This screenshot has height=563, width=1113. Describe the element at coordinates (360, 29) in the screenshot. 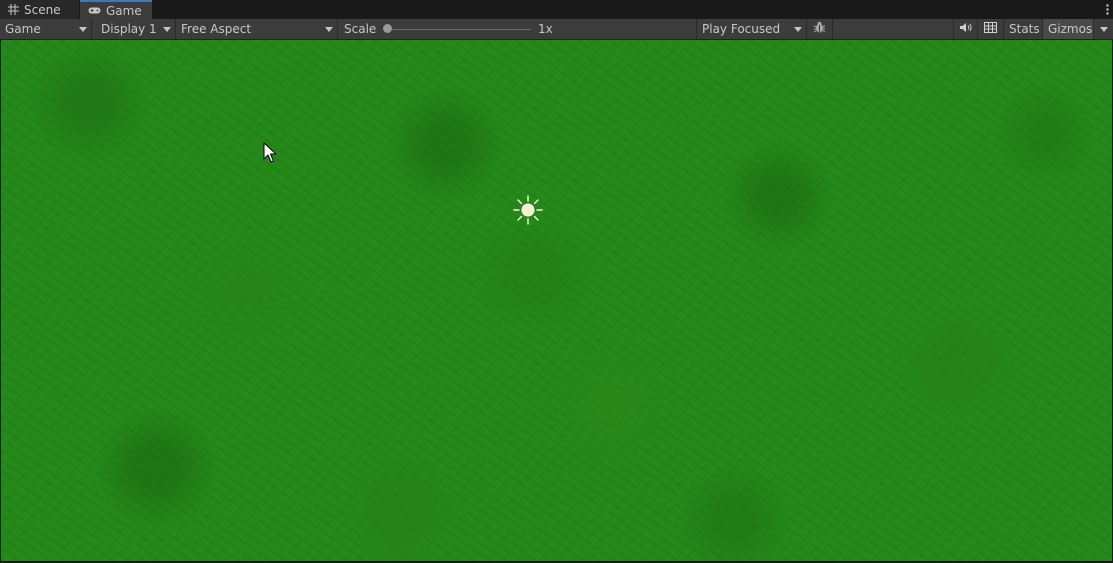

I see `scale-label: Scale` at that location.